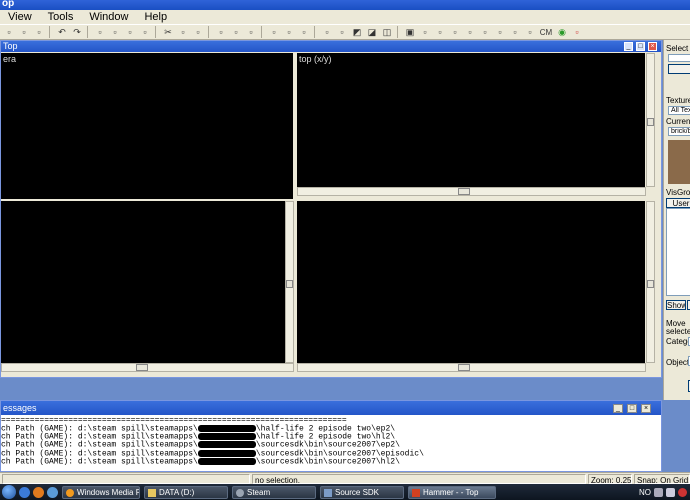 This screenshot has height=500, width=690. I want to click on status-cell, so click(126, 479).